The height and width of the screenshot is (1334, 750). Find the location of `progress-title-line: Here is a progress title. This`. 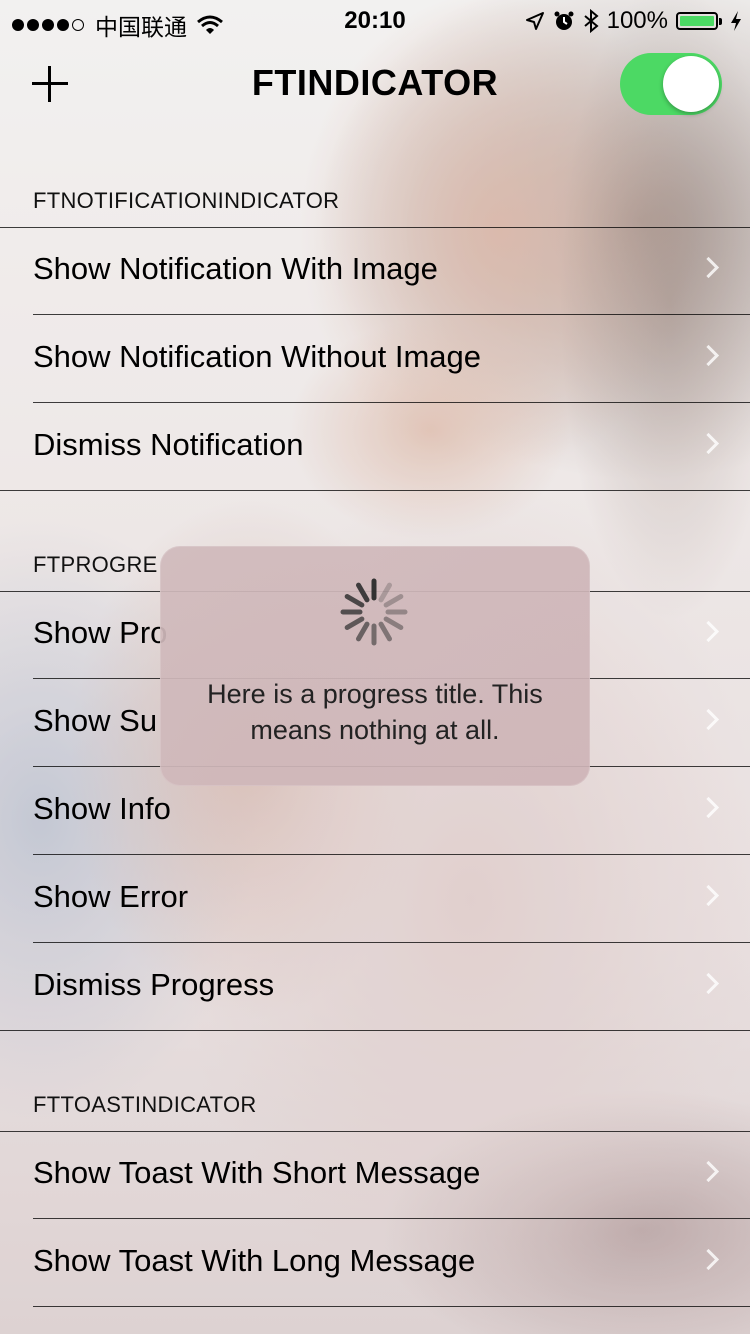

progress-title-line: Here is a progress title. This is located at coordinates (375, 694).